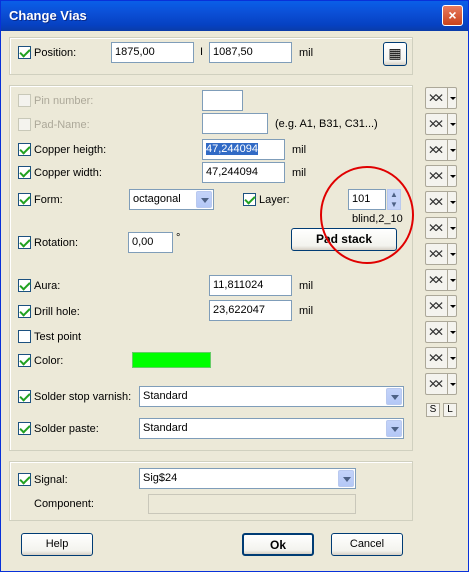 This screenshot has width=469, height=572. I want to click on layer-toggle-button-6: ✕✕, so click(441, 228).